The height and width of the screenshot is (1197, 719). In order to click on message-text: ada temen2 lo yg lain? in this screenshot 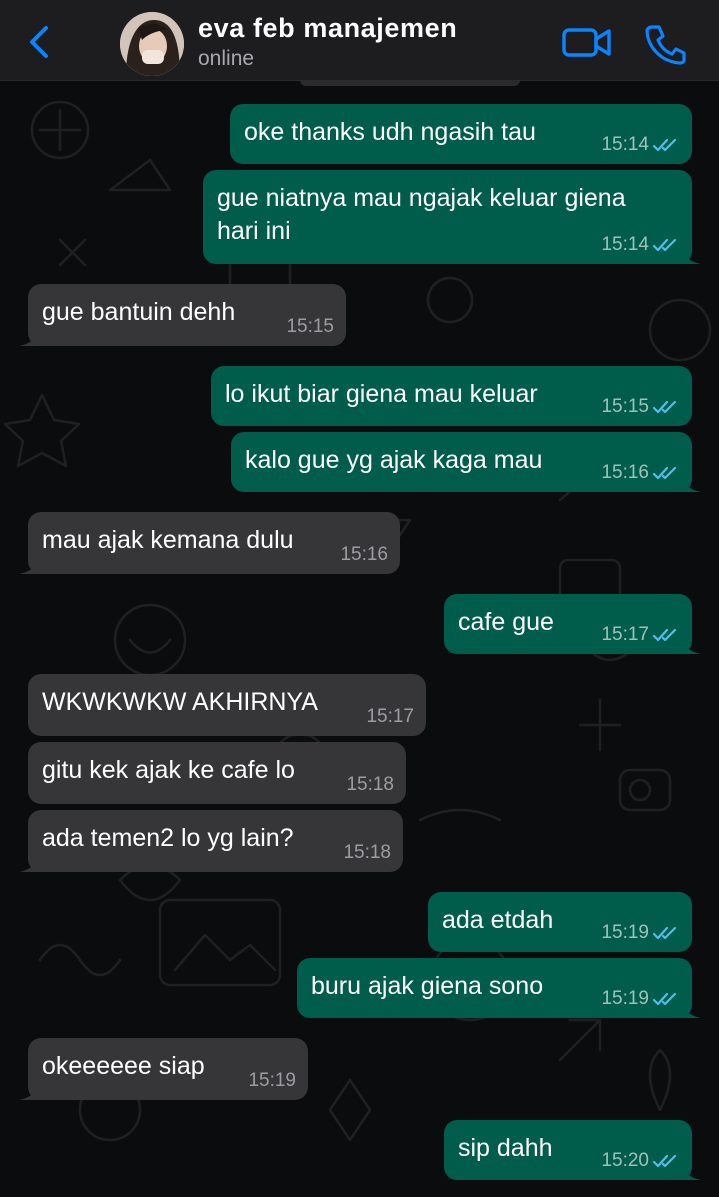, I will do `click(168, 838)`.